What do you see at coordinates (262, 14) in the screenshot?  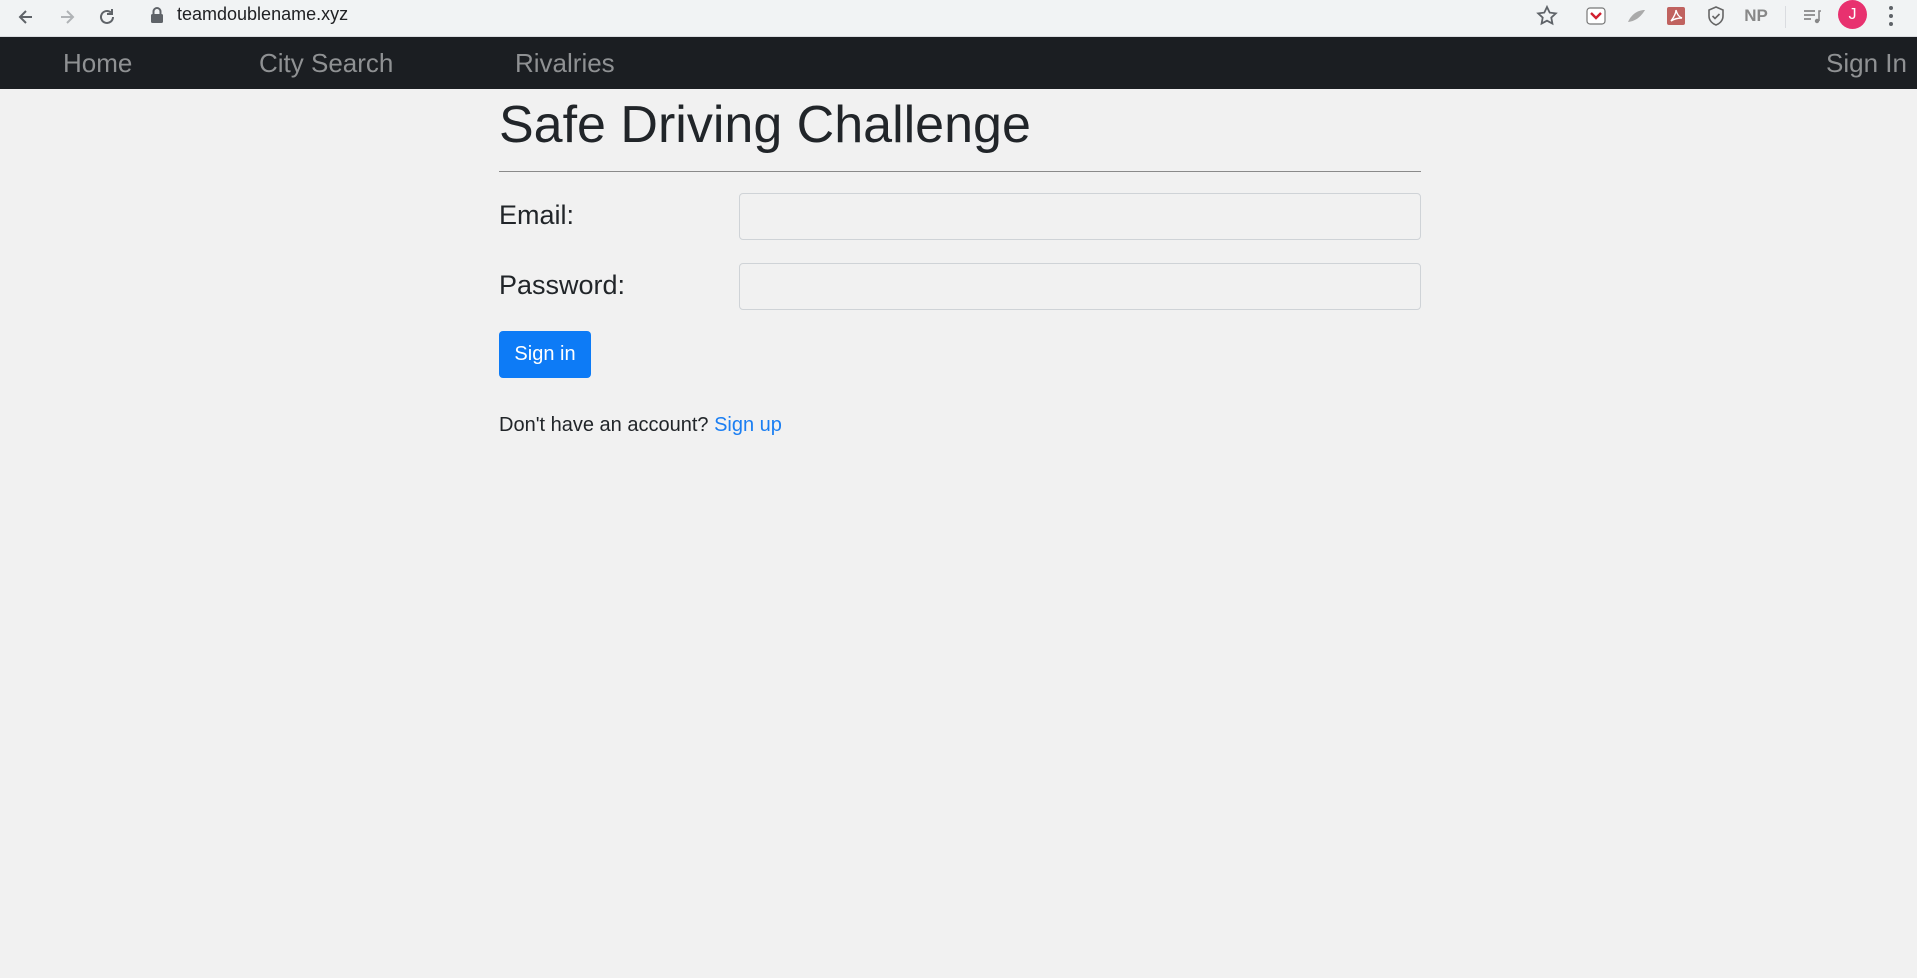 I see `address-bar-url: teamdoublename.xyz` at bounding box center [262, 14].